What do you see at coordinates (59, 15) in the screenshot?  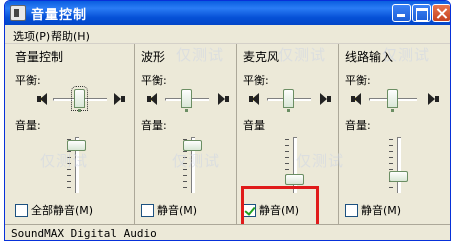 I see `window-title: 音量控制` at bounding box center [59, 15].